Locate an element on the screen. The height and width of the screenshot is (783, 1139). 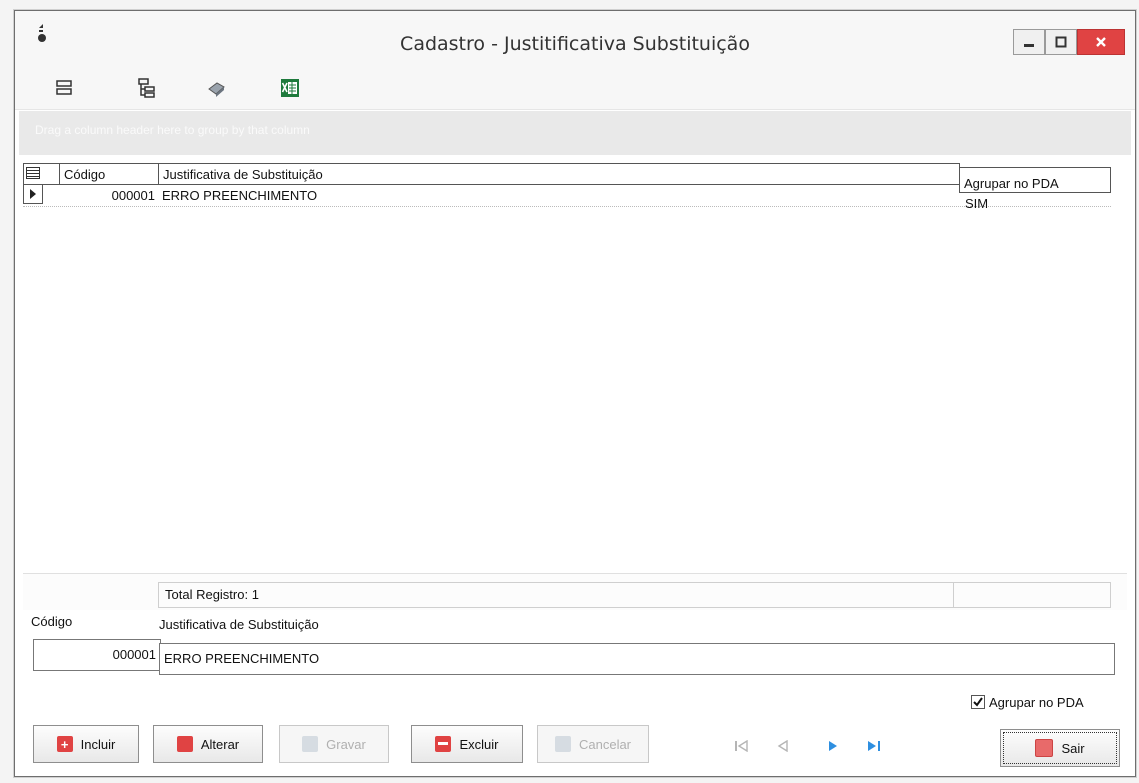
print-icon is located at coordinates (216, 88).